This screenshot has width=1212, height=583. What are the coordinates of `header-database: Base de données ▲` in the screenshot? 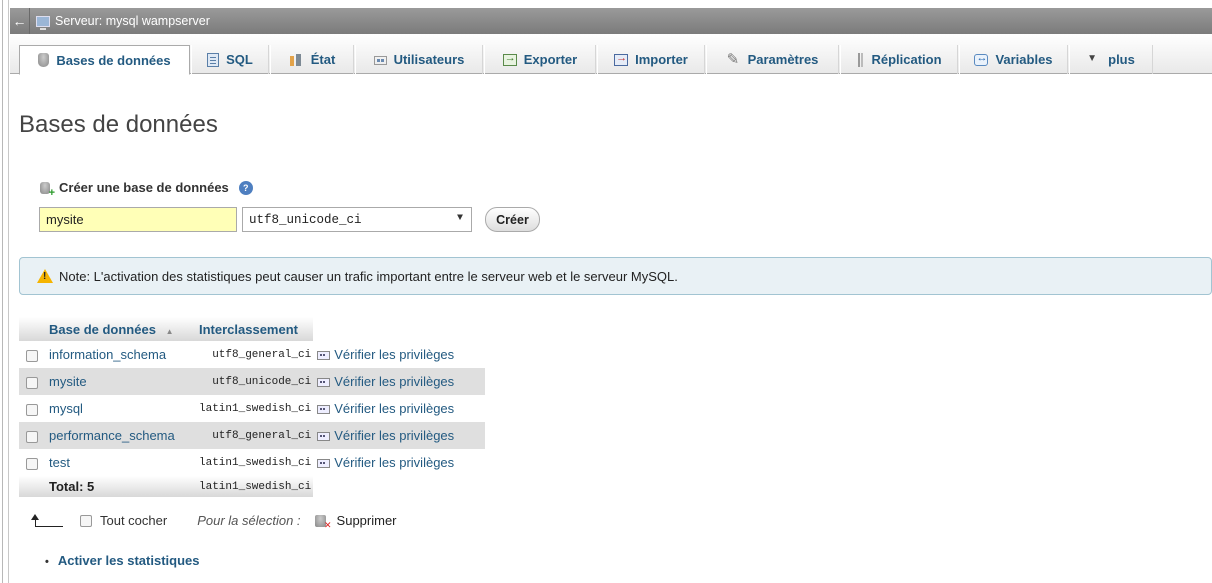 It's located at (120, 329).